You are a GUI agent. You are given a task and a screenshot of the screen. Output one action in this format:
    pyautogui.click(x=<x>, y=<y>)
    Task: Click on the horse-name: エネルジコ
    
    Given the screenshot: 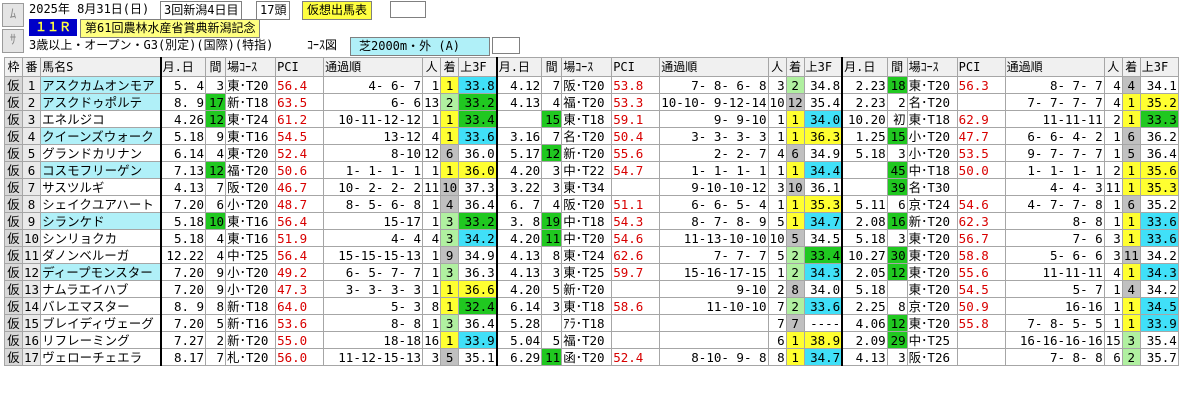 What is the action you would take?
    pyautogui.click(x=101, y=119)
    